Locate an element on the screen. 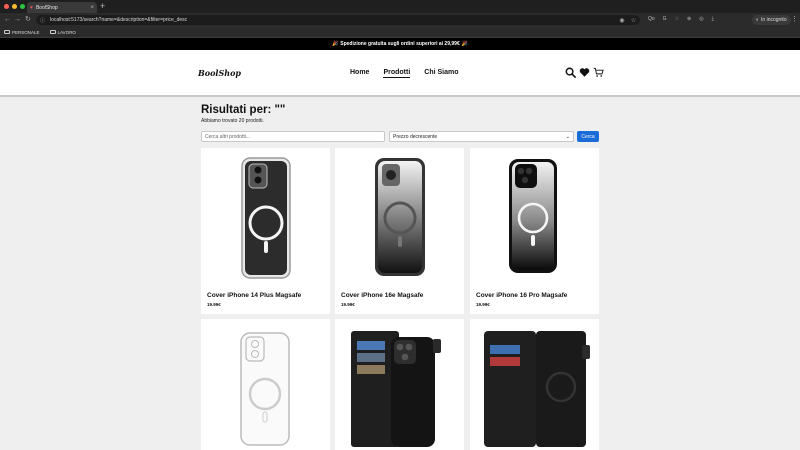 Image resolution: width=800 pixels, height=450 pixels. incognito-indicator: ◐ In incognito is located at coordinates (771, 20).